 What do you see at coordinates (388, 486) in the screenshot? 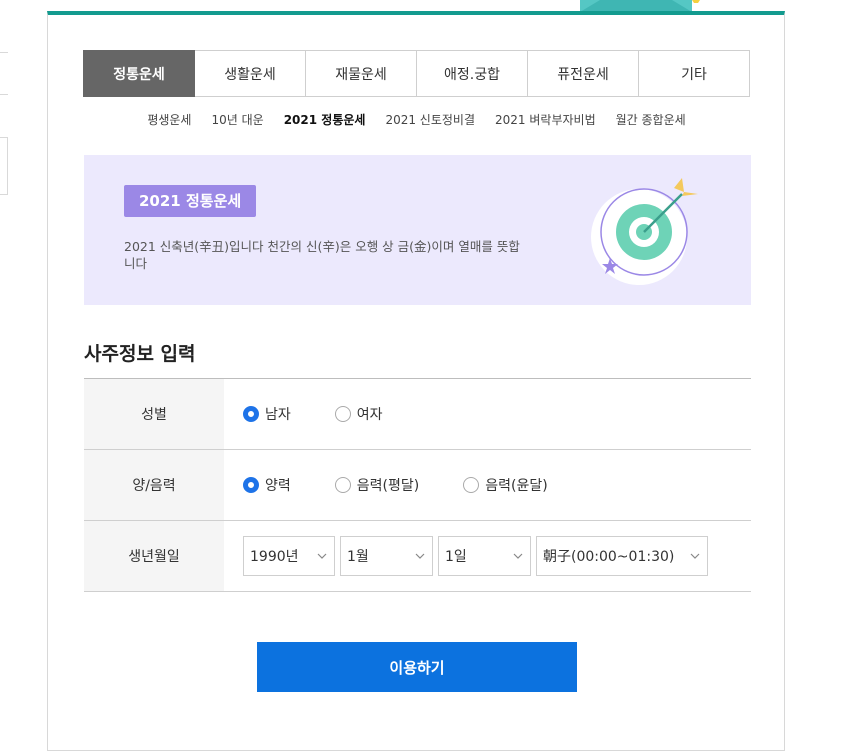
I see `calendar-lunar-normal-label: 음력(평달)` at bounding box center [388, 486].